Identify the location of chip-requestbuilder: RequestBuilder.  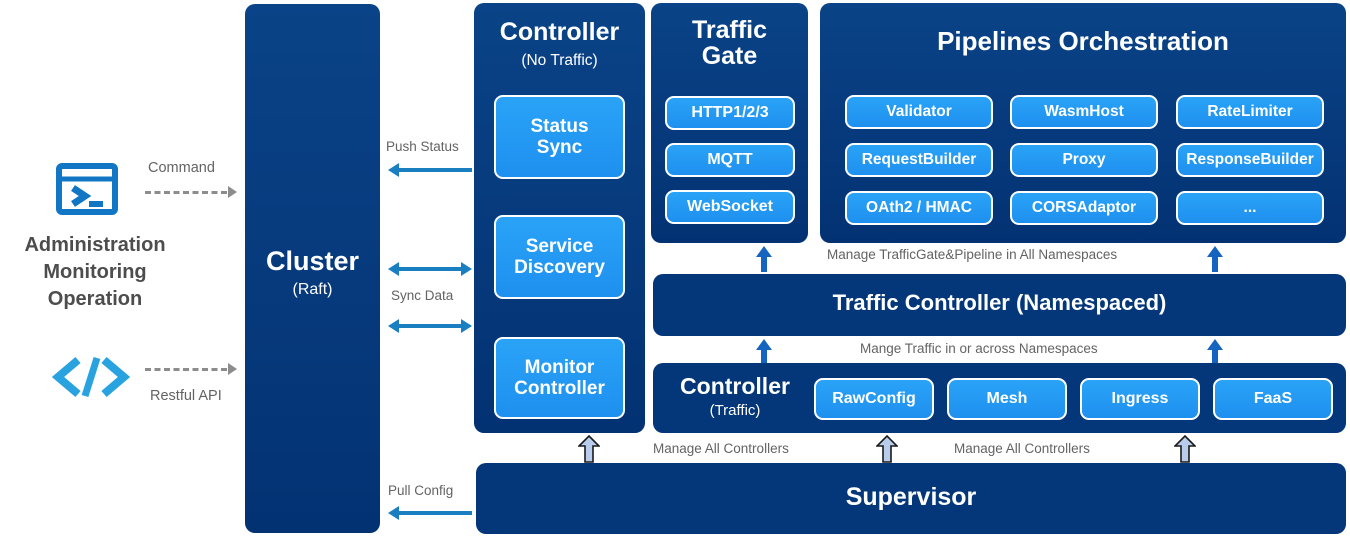
(919, 160).